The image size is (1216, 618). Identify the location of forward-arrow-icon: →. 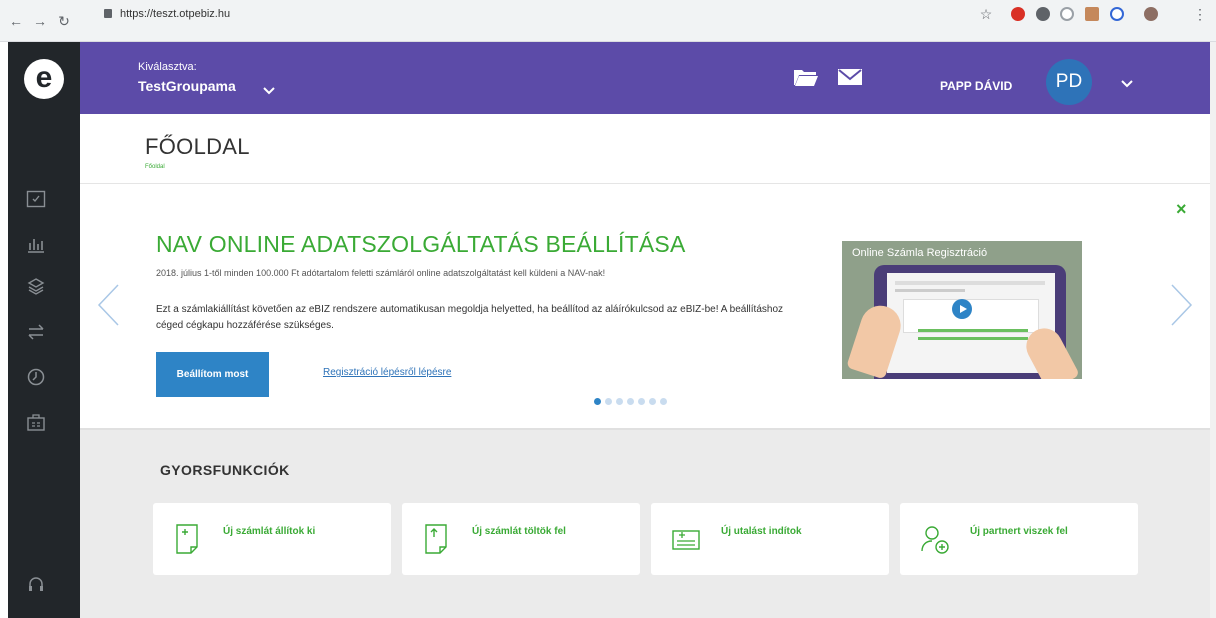
(40, 21).